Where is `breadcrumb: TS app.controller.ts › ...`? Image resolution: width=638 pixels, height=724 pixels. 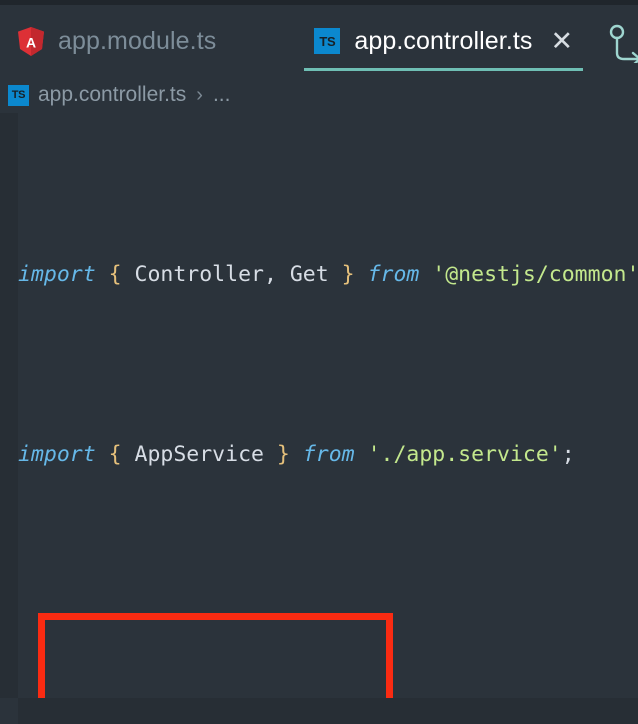 breadcrumb: TS app.controller.ts › ... is located at coordinates (319, 95).